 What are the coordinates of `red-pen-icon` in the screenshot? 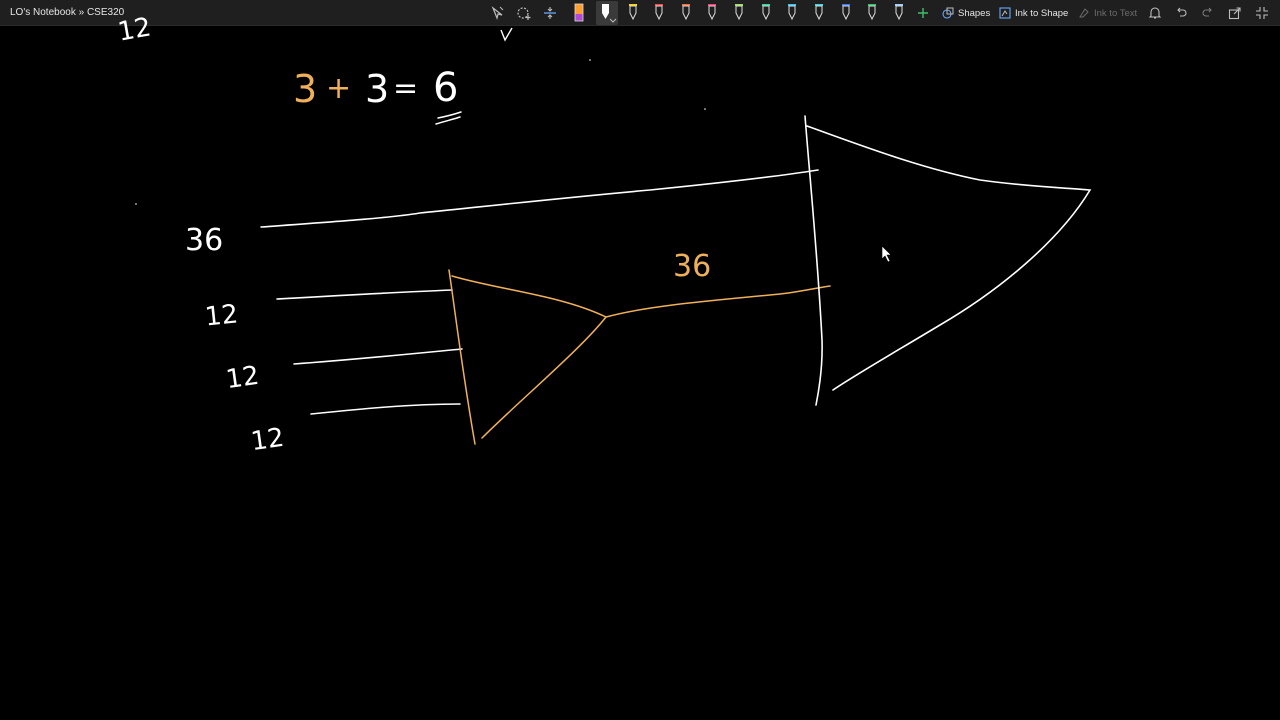 It's located at (659, 13).